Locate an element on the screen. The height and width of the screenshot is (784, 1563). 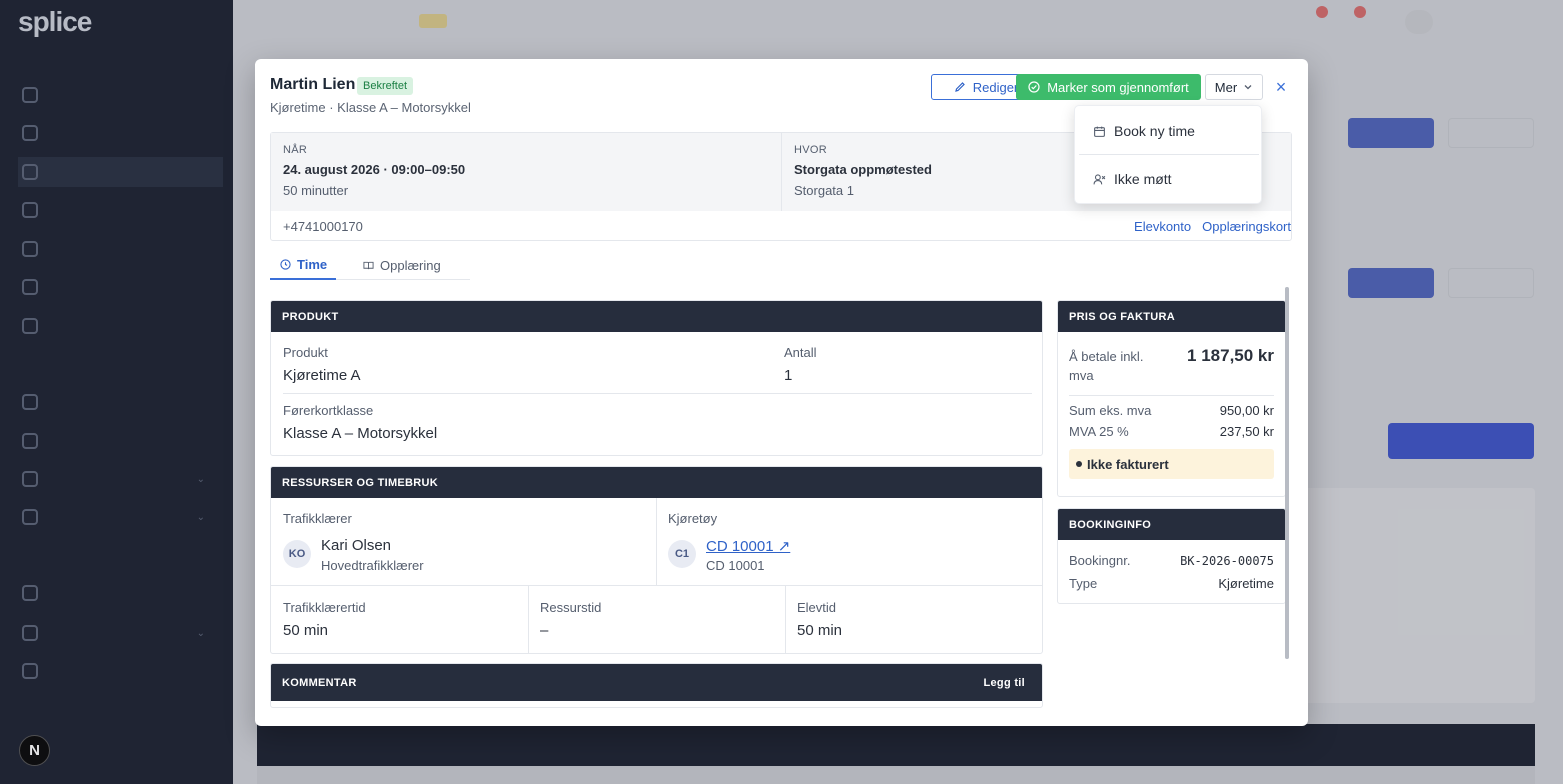
price-header-label: PRIS OG FAKTURA is located at coordinates (1122, 316).